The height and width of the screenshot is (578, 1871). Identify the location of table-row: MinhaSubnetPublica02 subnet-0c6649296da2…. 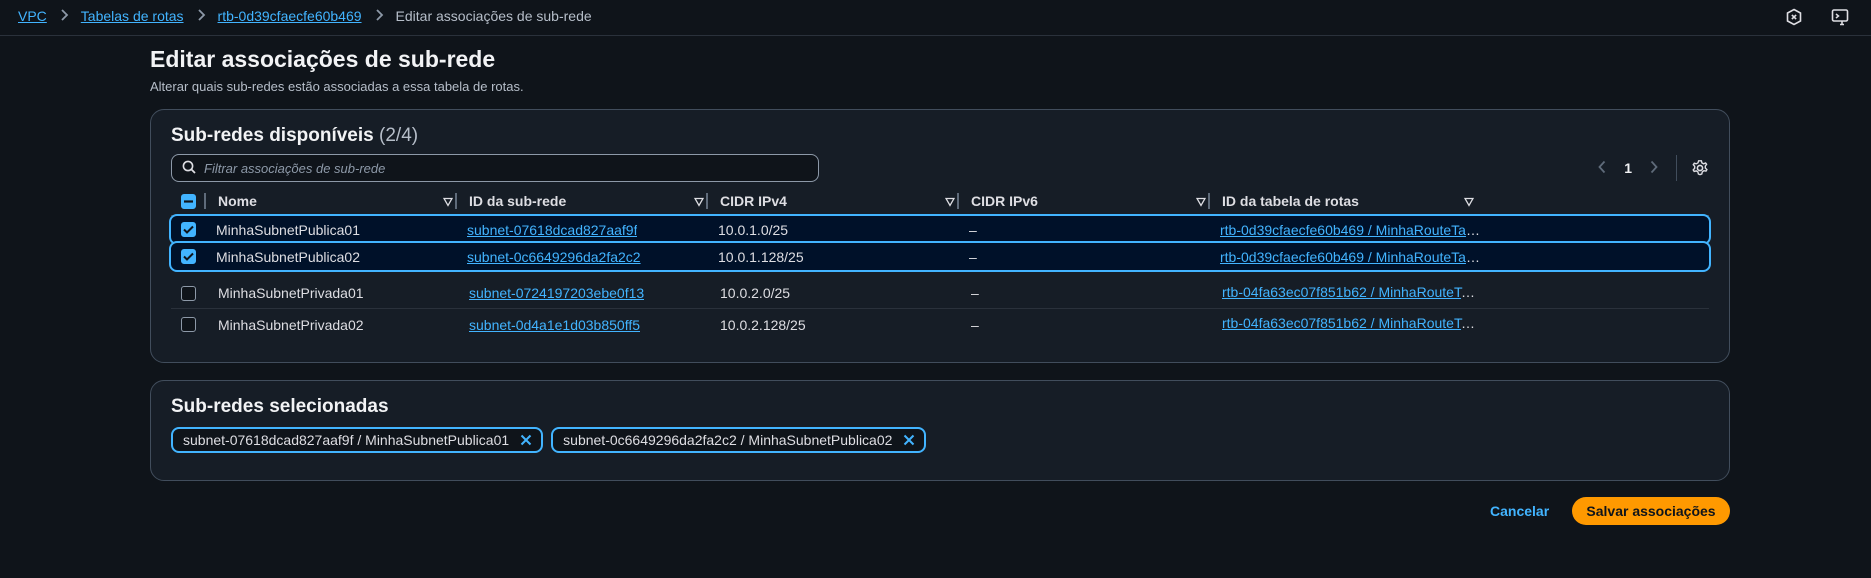
(940, 256).